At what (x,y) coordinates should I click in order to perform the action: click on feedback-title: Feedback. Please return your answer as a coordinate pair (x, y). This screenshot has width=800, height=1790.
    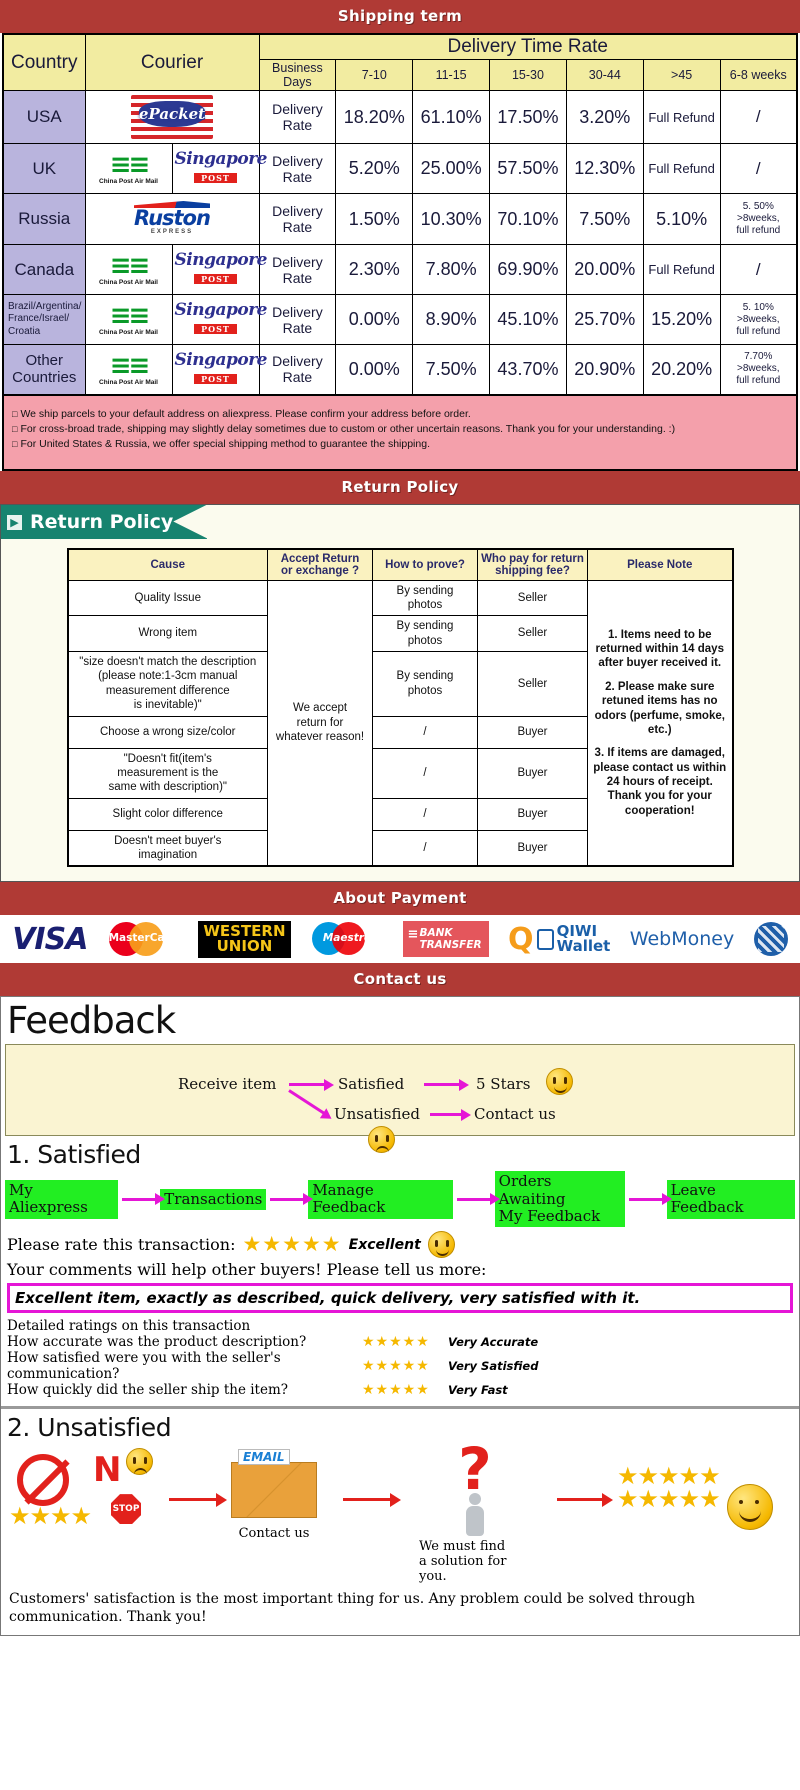
    Looking at the image, I should click on (91, 1021).